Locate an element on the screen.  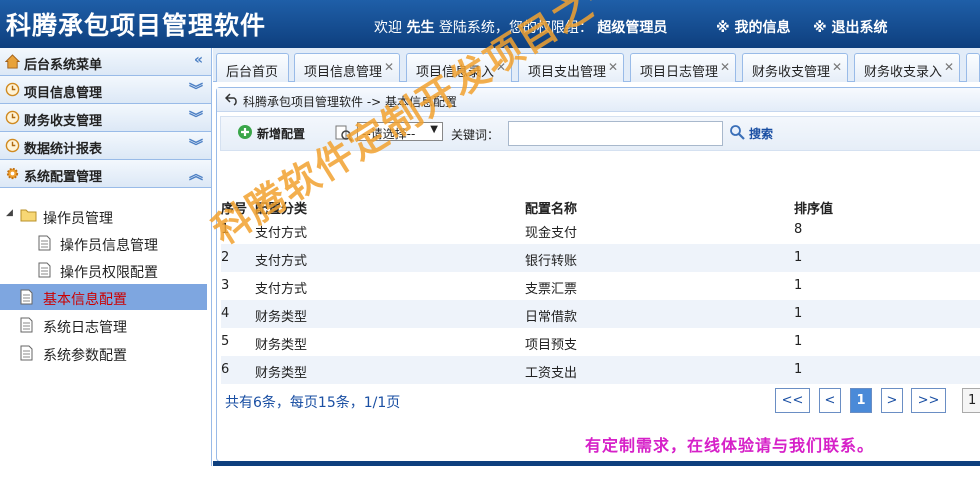
bottom-bar is located at coordinates (596, 463).